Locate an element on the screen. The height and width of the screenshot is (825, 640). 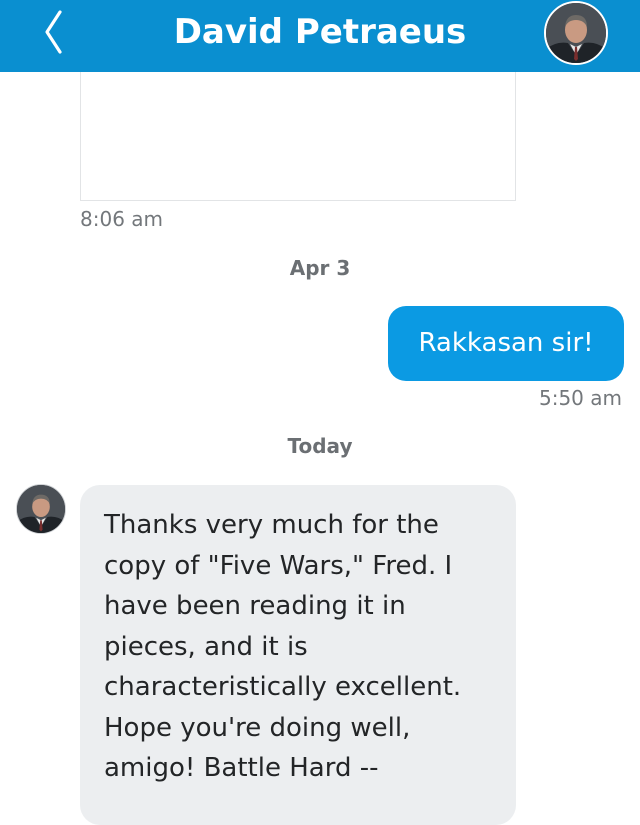
date-separator: Apr 3 is located at coordinates (320, 268).